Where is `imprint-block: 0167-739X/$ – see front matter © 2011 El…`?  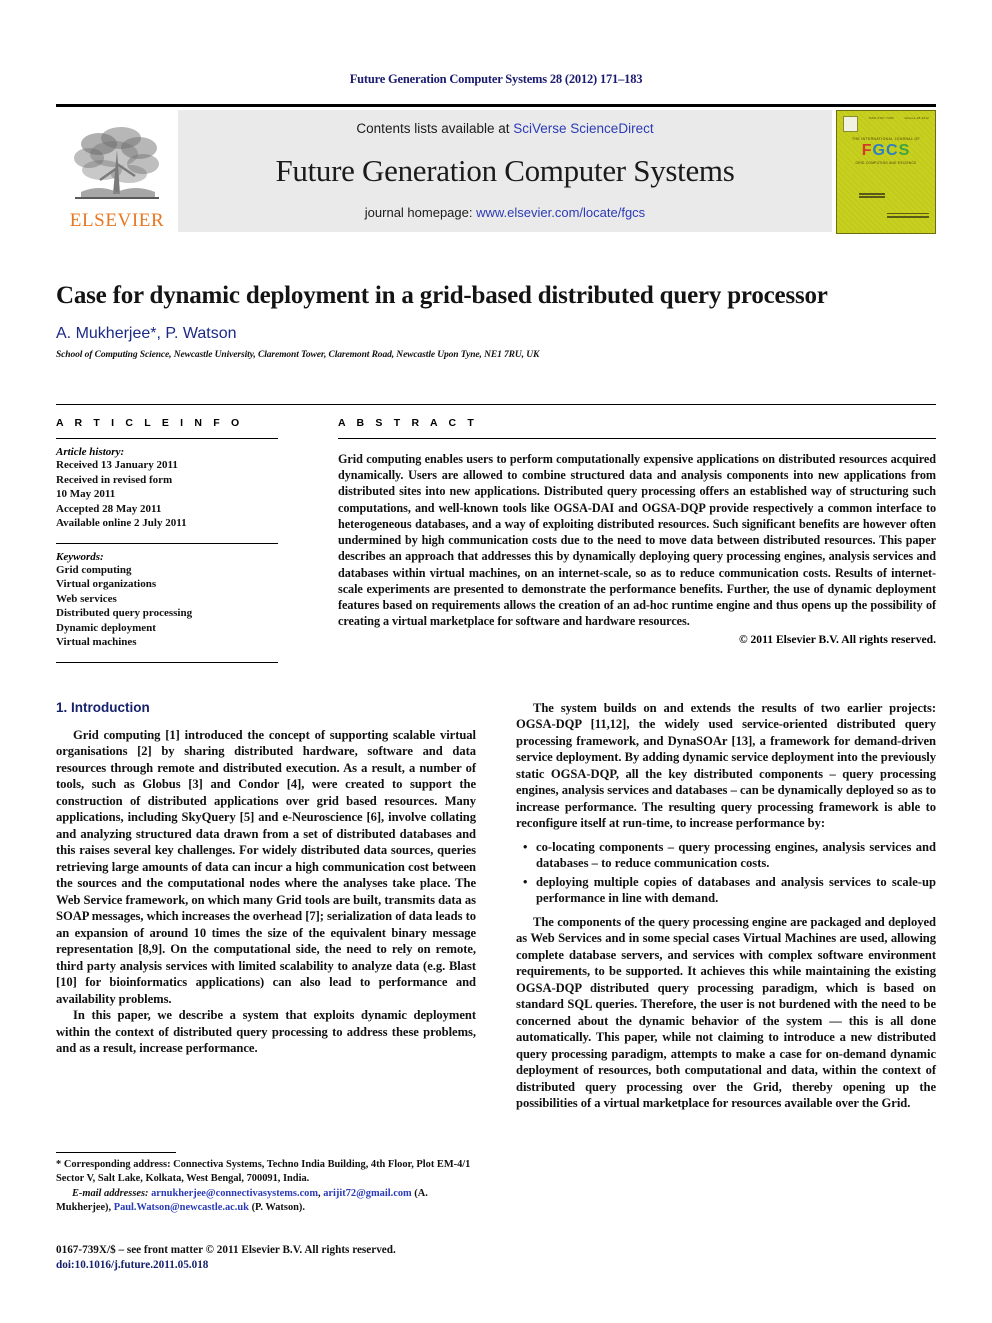
imprint-block: 0167-739X/$ – see front matter © 2011 El… is located at coordinates (271, 1258).